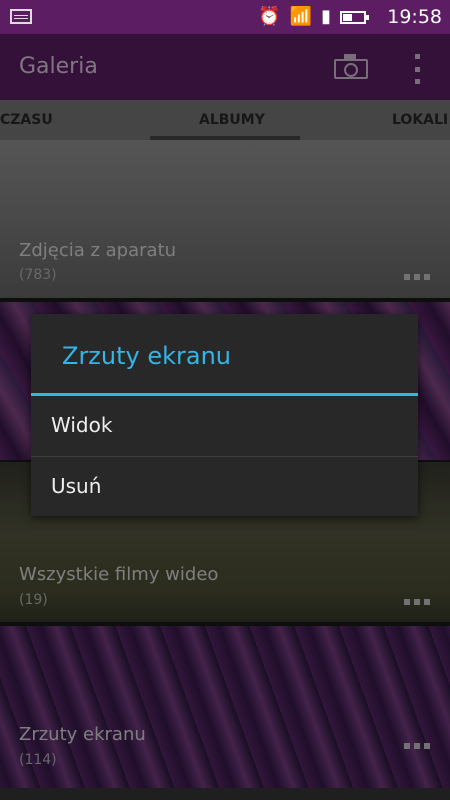  What do you see at coordinates (21, 16) in the screenshot?
I see `notification-screenshot-icon` at bounding box center [21, 16].